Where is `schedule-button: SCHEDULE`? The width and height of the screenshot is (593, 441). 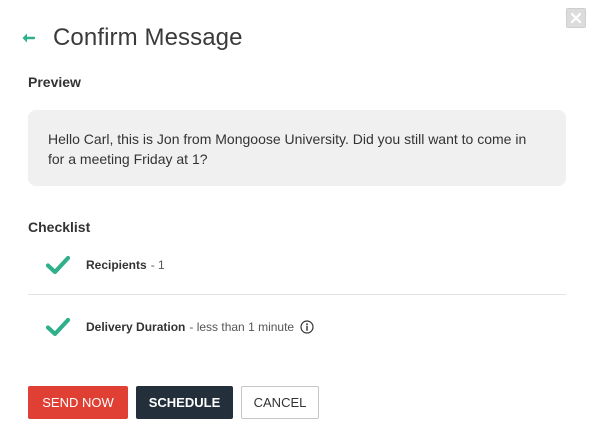 schedule-button: SCHEDULE is located at coordinates (184, 402).